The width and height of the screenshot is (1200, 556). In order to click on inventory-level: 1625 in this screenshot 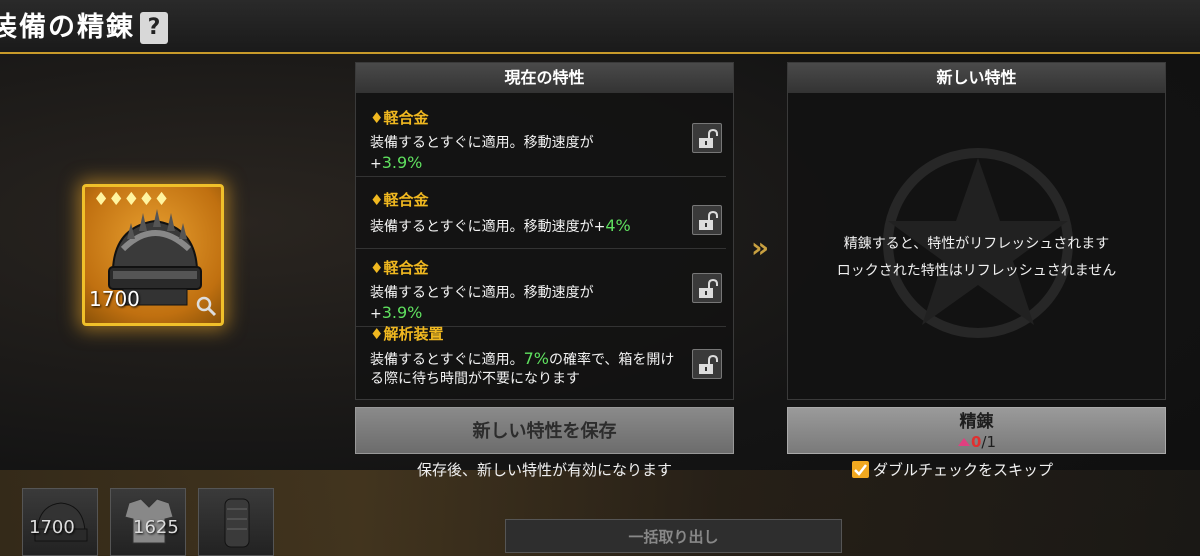, I will do `click(156, 527)`.